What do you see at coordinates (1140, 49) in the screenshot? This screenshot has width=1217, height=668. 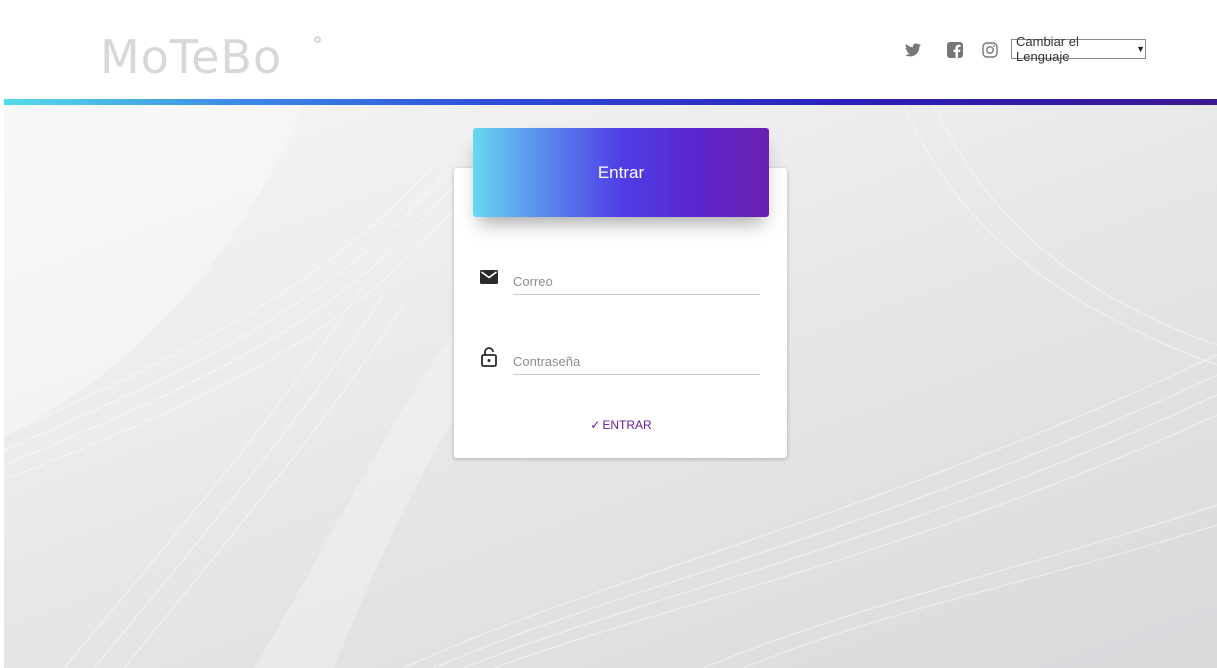 I see `chevron-down-icon: ▼` at bounding box center [1140, 49].